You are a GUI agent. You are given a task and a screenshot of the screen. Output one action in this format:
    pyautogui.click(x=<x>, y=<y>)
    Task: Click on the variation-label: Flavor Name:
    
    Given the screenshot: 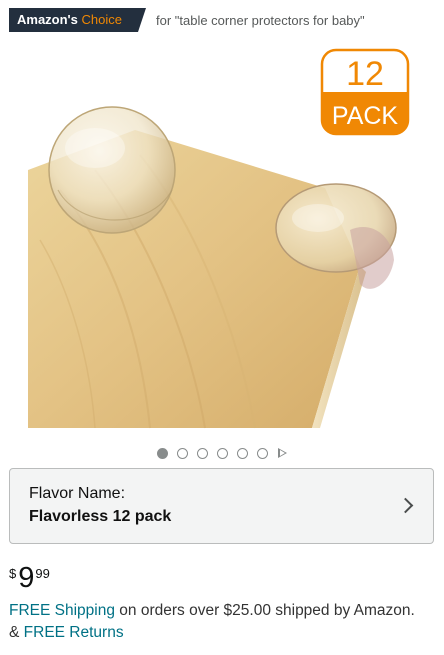 What is the action you would take?
    pyautogui.click(x=77, y=493)
    